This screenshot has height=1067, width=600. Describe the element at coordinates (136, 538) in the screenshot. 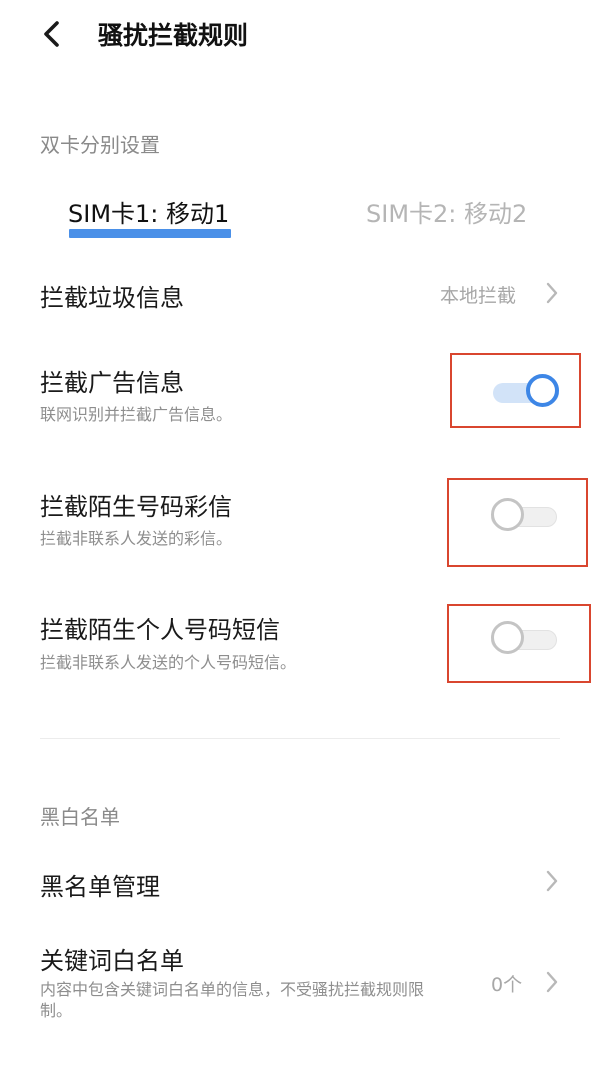

I see `stranger-mms-subtitle: 拦截非联系人发送的彩信。` at that location.